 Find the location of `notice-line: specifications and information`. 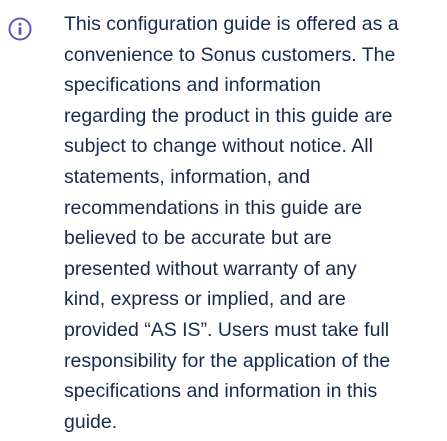

notice-line: specifications and information is located at coordinates (192, 85).